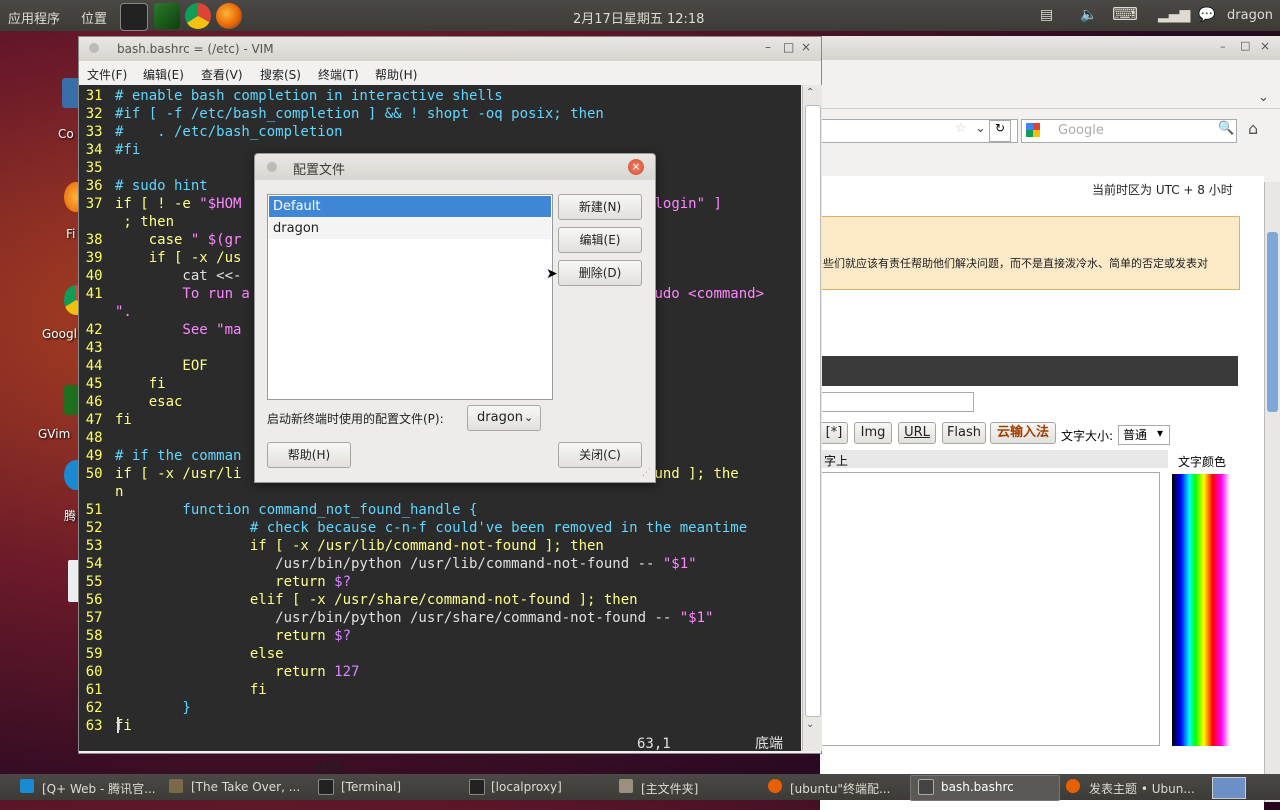 The width and height of the screenshot is (1280, 810). I want to click on search-icon: 🔍, so click(1226, 128).